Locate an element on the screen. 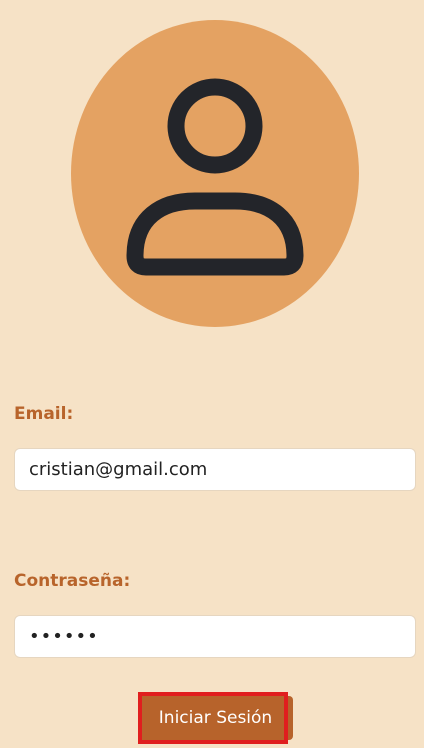 Image resolution: width=424 pixels, height=748 pixels. password-label: Contraseña: is located at coordinates (72, 581).